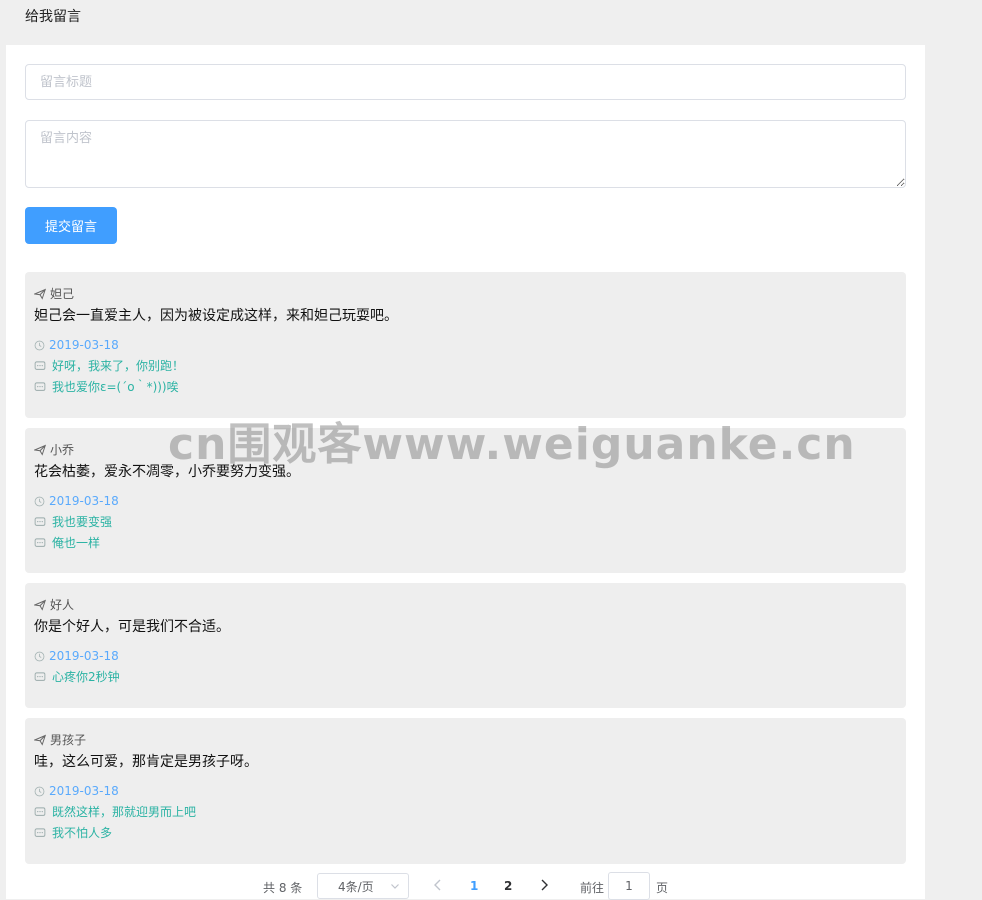  What do you see at coordinates (465, 522) in the screenshot?
I see `reply-item: 我也要变强` at bounding box center [465, 522].